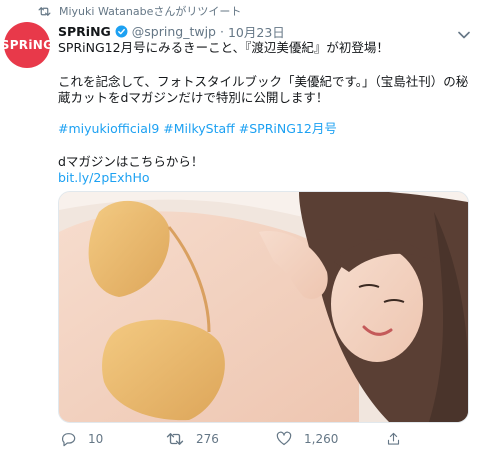 Image resolution: width=480 pixels, height=457 pixels. Describe the element at coordinates (393, 438) in the screenshot. I see `share-icon` at that location.